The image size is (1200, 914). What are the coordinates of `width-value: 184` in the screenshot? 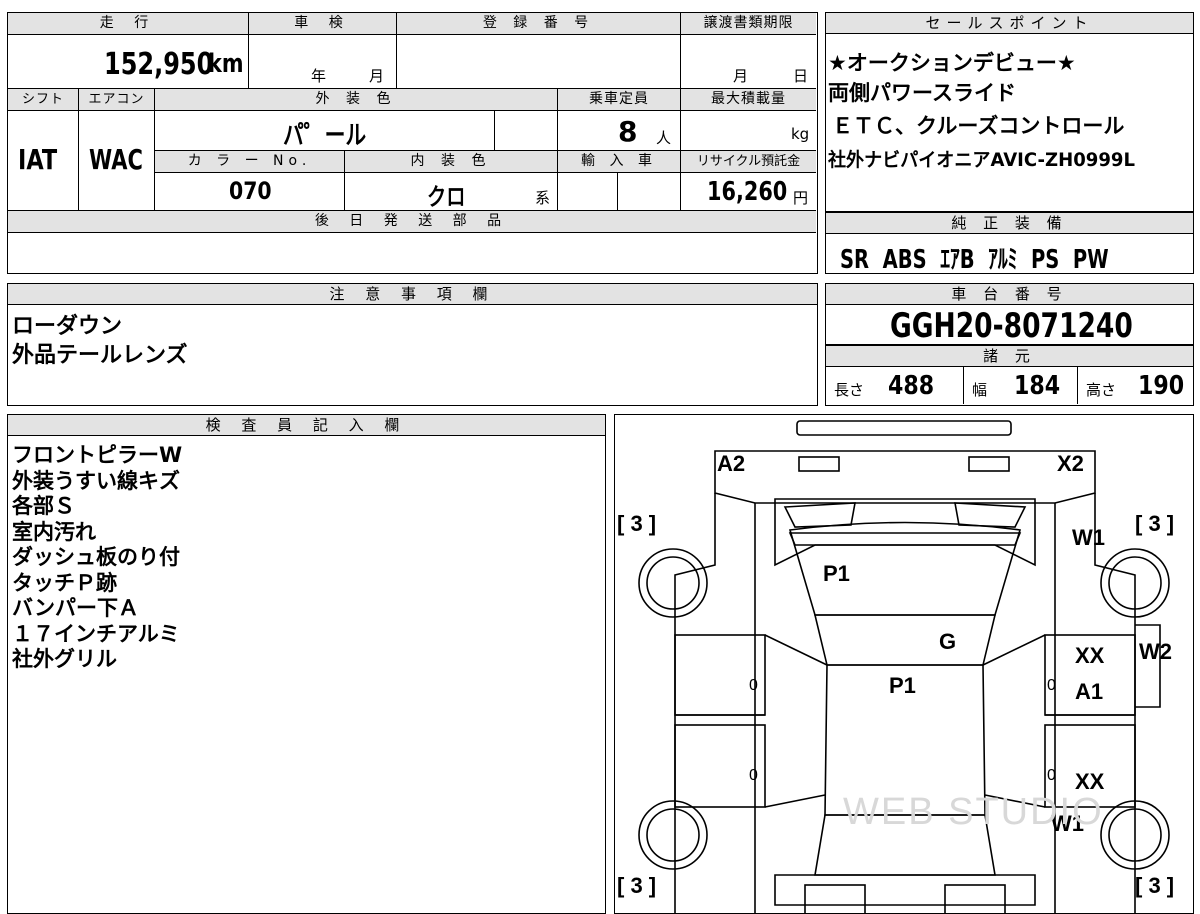 It's located at (1037, 386).